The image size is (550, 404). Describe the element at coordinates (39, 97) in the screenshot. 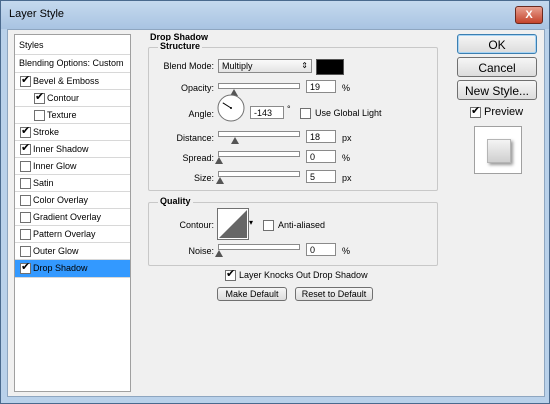

I see `contour-checkbox: ✔` at that location.